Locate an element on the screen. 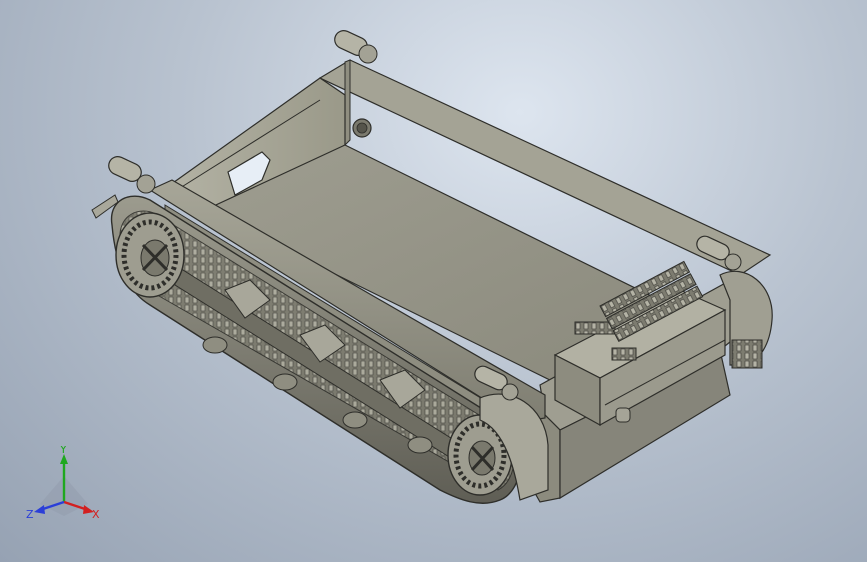 The height and width of the screenshot is (562, 867). z-arrow-icon is located at coordinates (39, 509).